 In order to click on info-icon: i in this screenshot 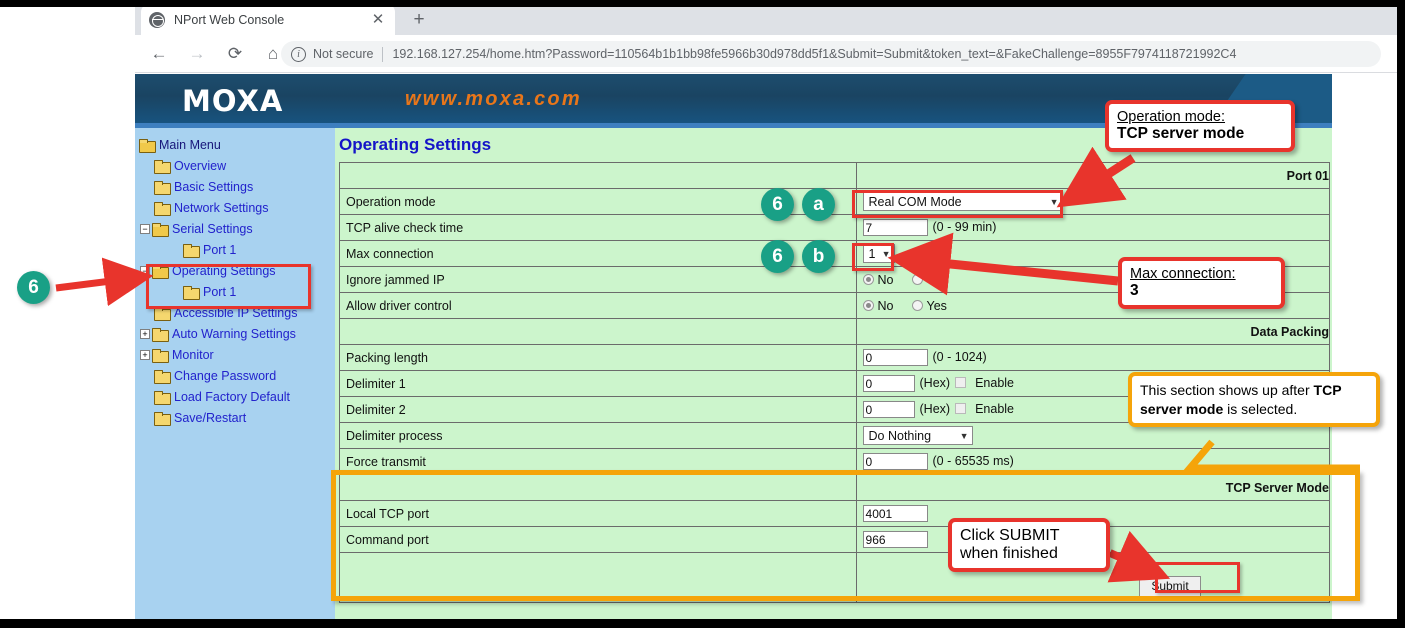, I will do `click(298, 54)`.